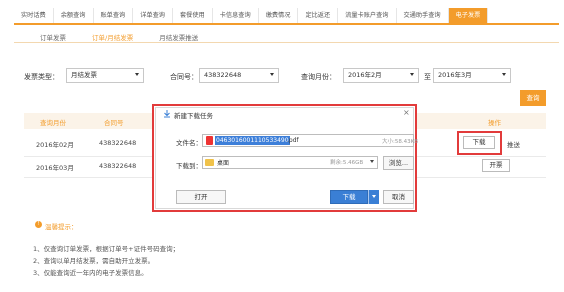 Image resolution: width=564 pixels, height=292 pixels. I want to click on download-path: 桌面, so click(223, 163).